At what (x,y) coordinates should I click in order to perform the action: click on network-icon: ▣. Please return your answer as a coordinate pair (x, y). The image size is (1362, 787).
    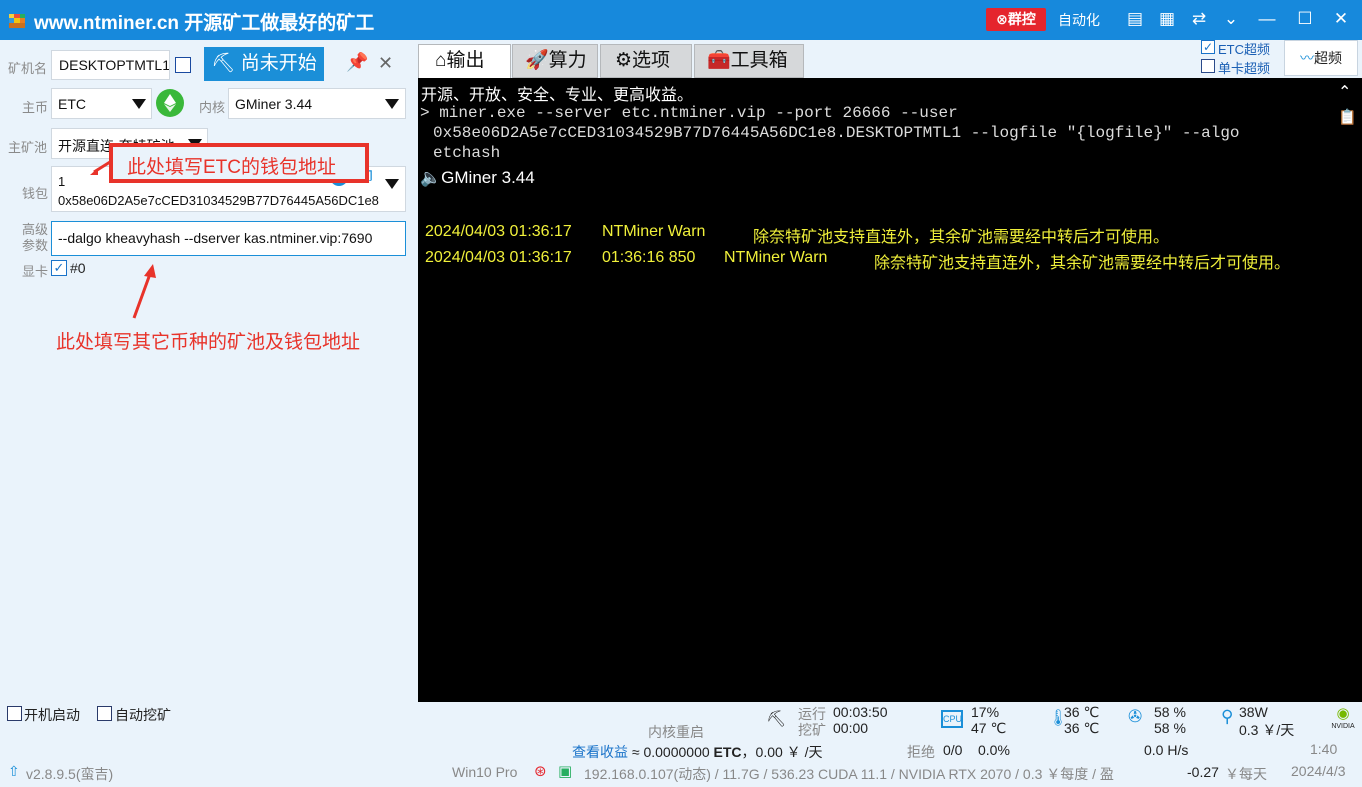
    Looking at the image, I should click on (565, 771).